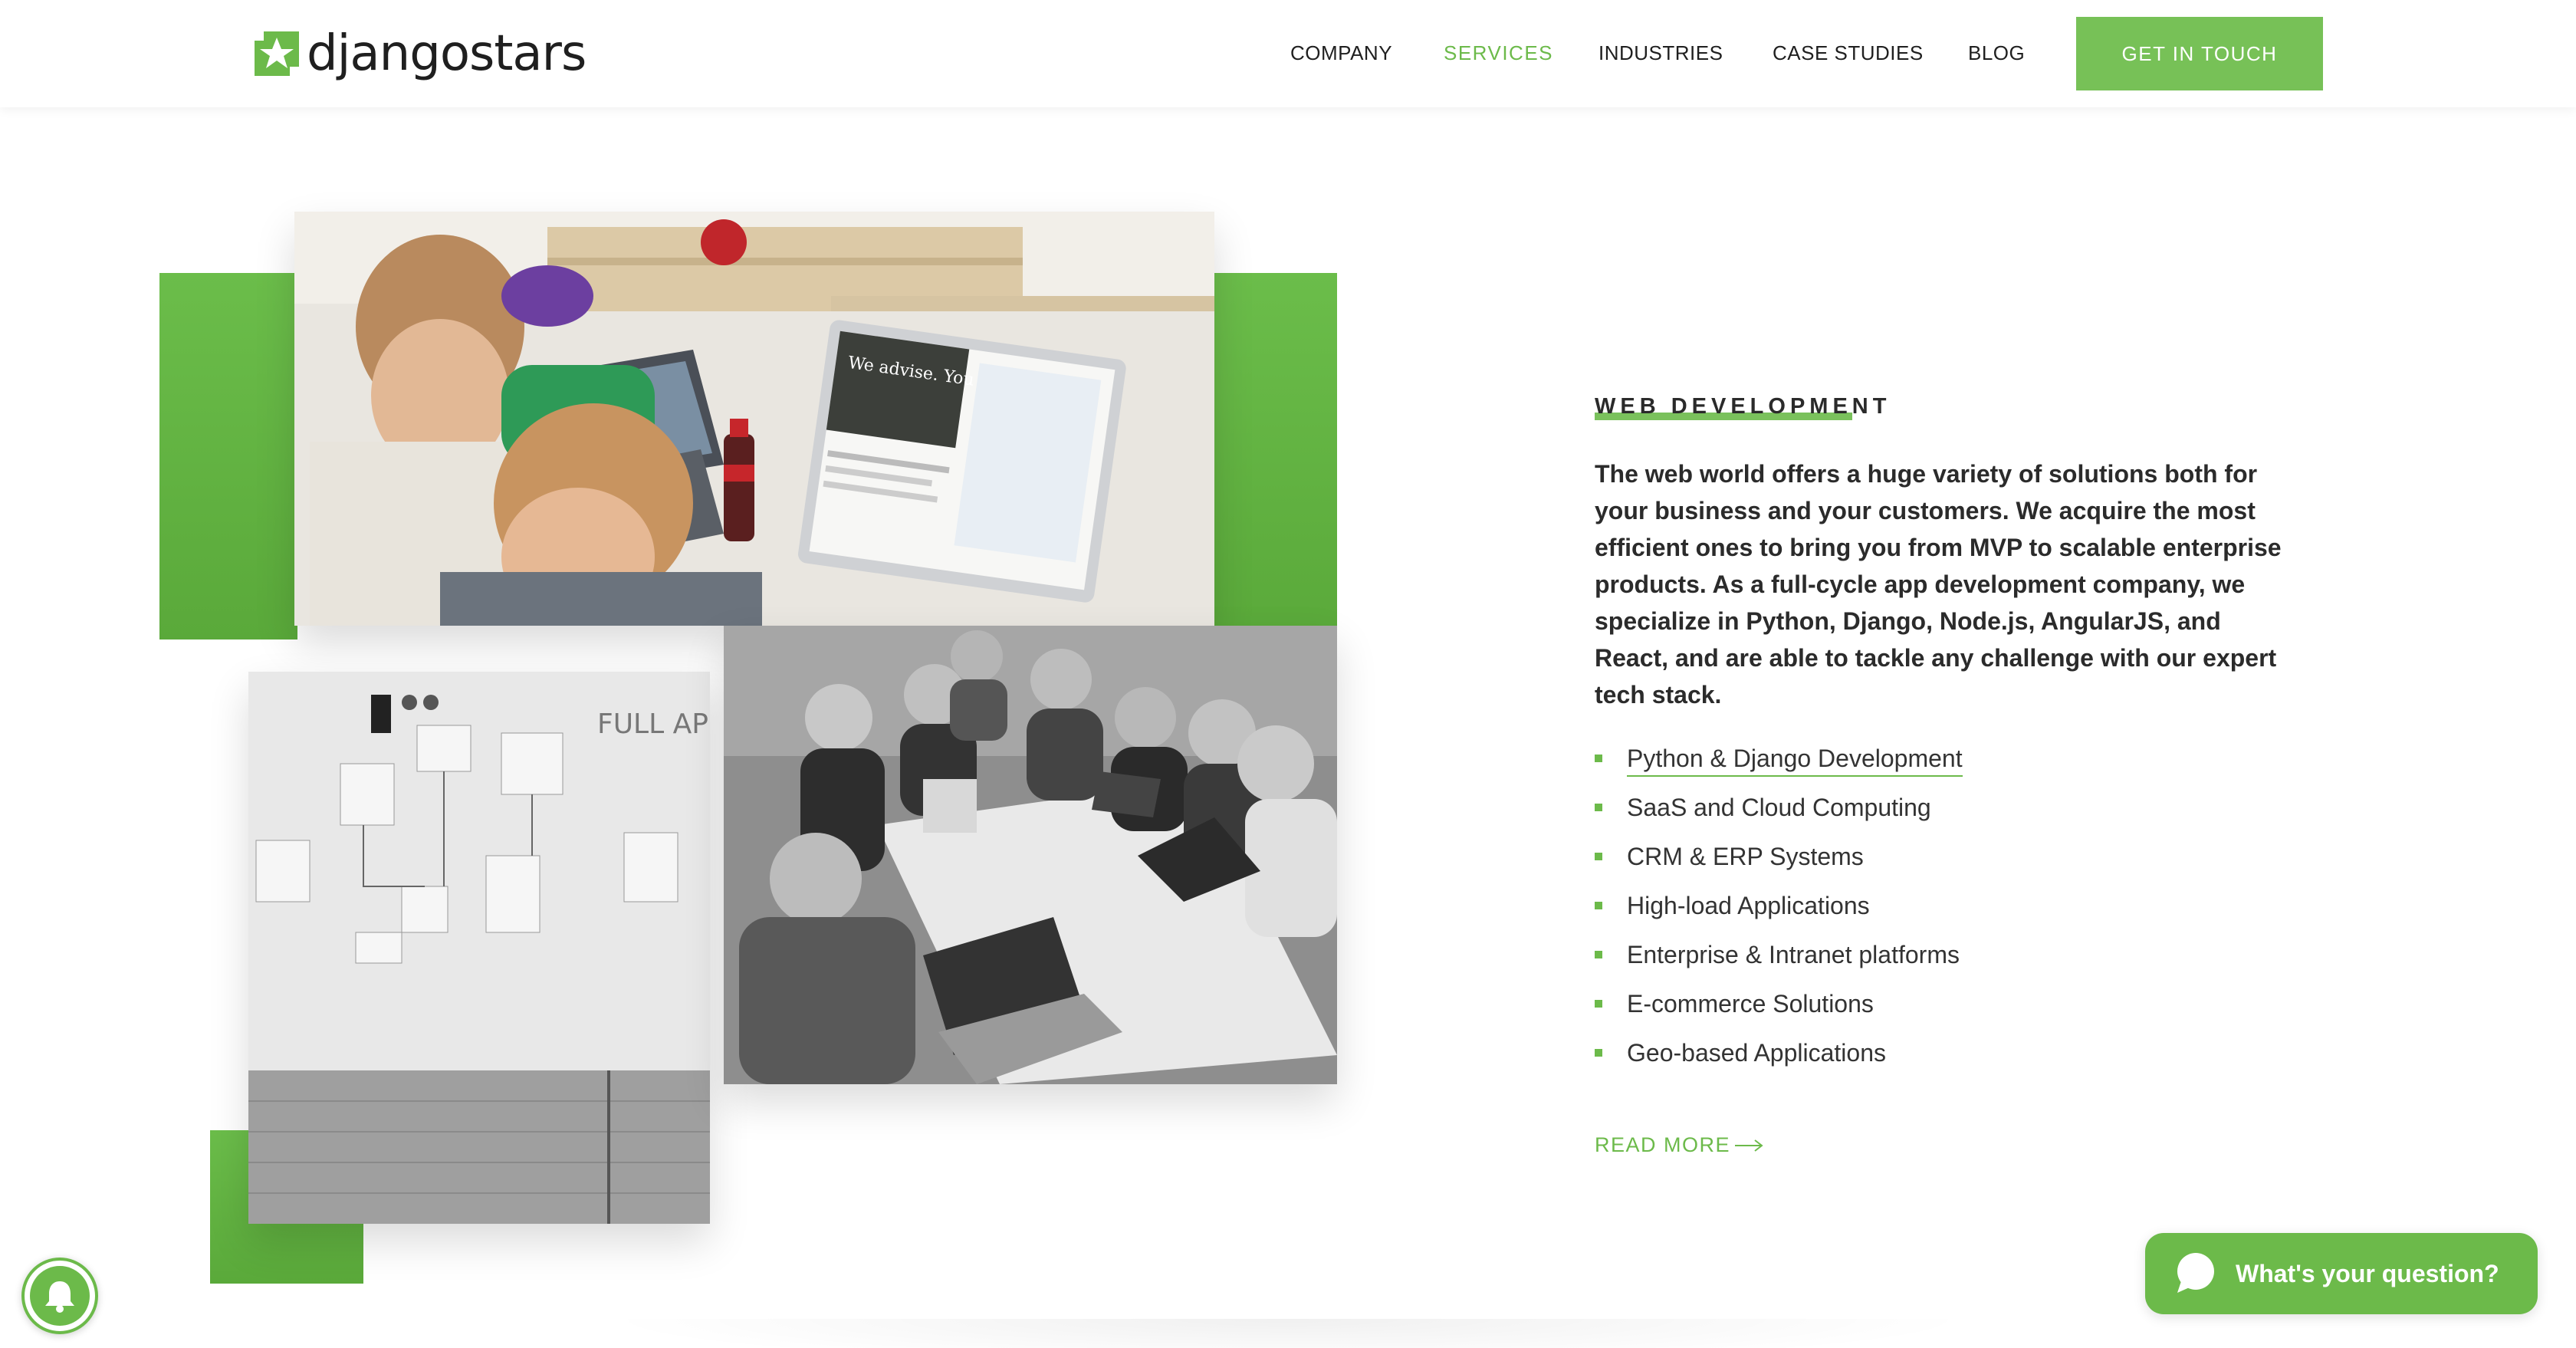 The image size is (2576, 1348). Describe the element at coordinates (1661, 53) in the screenshot. I see `nav-industries: INDUSTRIES` at that location.